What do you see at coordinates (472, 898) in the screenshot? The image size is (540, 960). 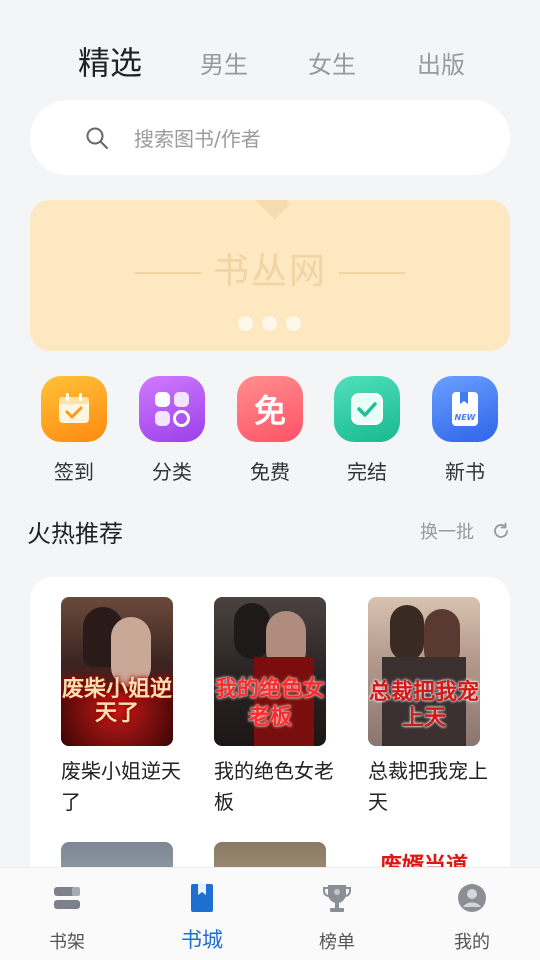 I see `profile-icon` at bounding box center [472, 898].